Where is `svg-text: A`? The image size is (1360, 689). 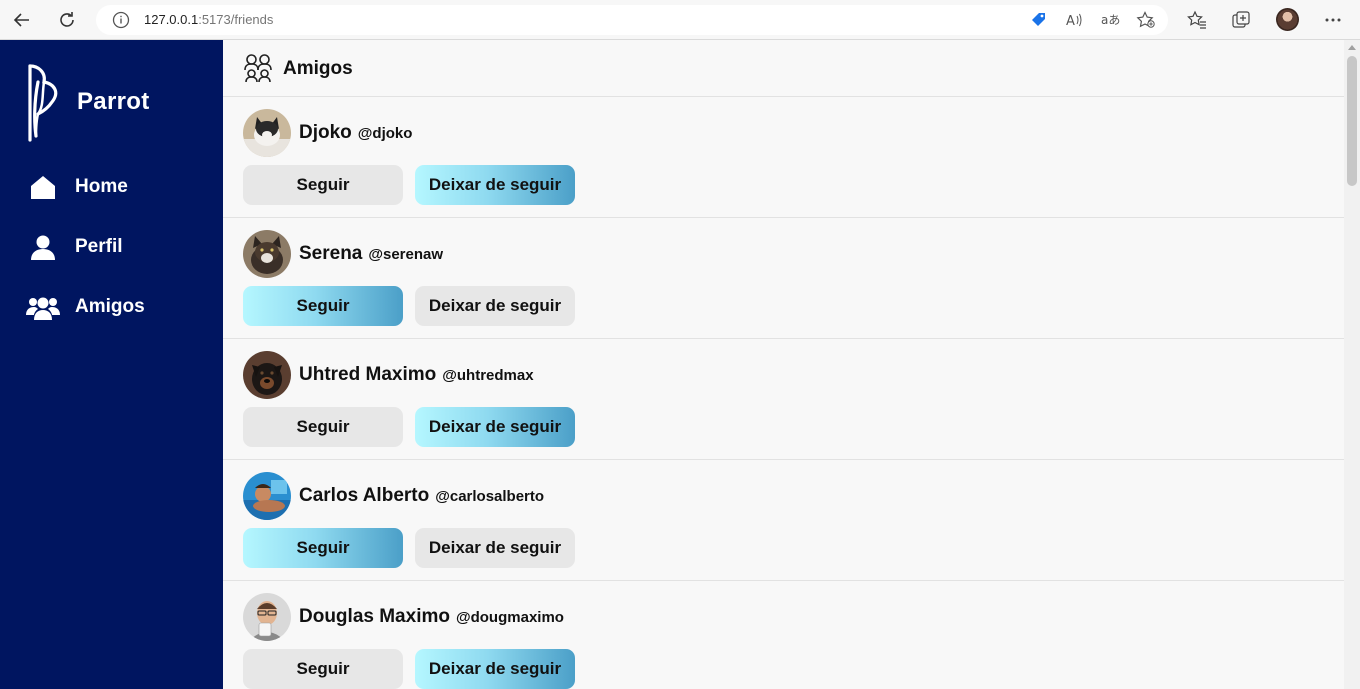 svg-text: A is located at coordinates (1070, 21).